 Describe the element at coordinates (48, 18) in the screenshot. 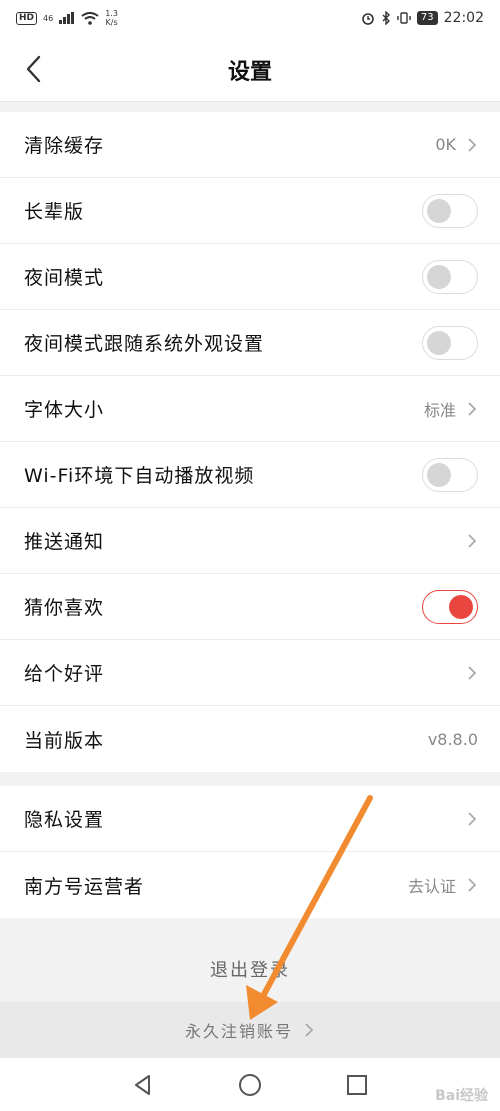

I see `signal-tag: 46` at that location.